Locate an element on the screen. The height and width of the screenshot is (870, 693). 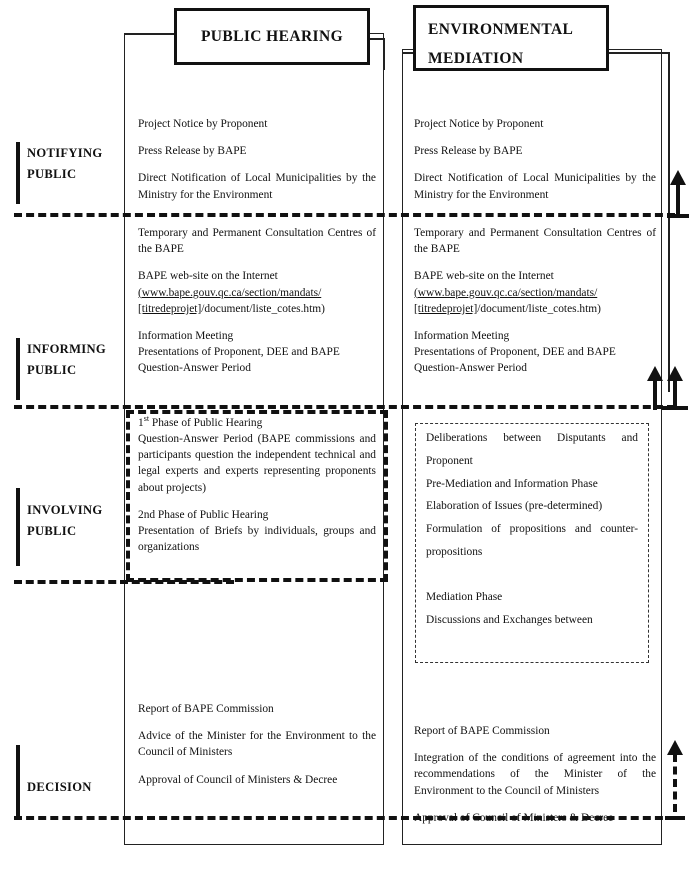
connector-em-outer-right-vertical is located at coordinates (669, 222).